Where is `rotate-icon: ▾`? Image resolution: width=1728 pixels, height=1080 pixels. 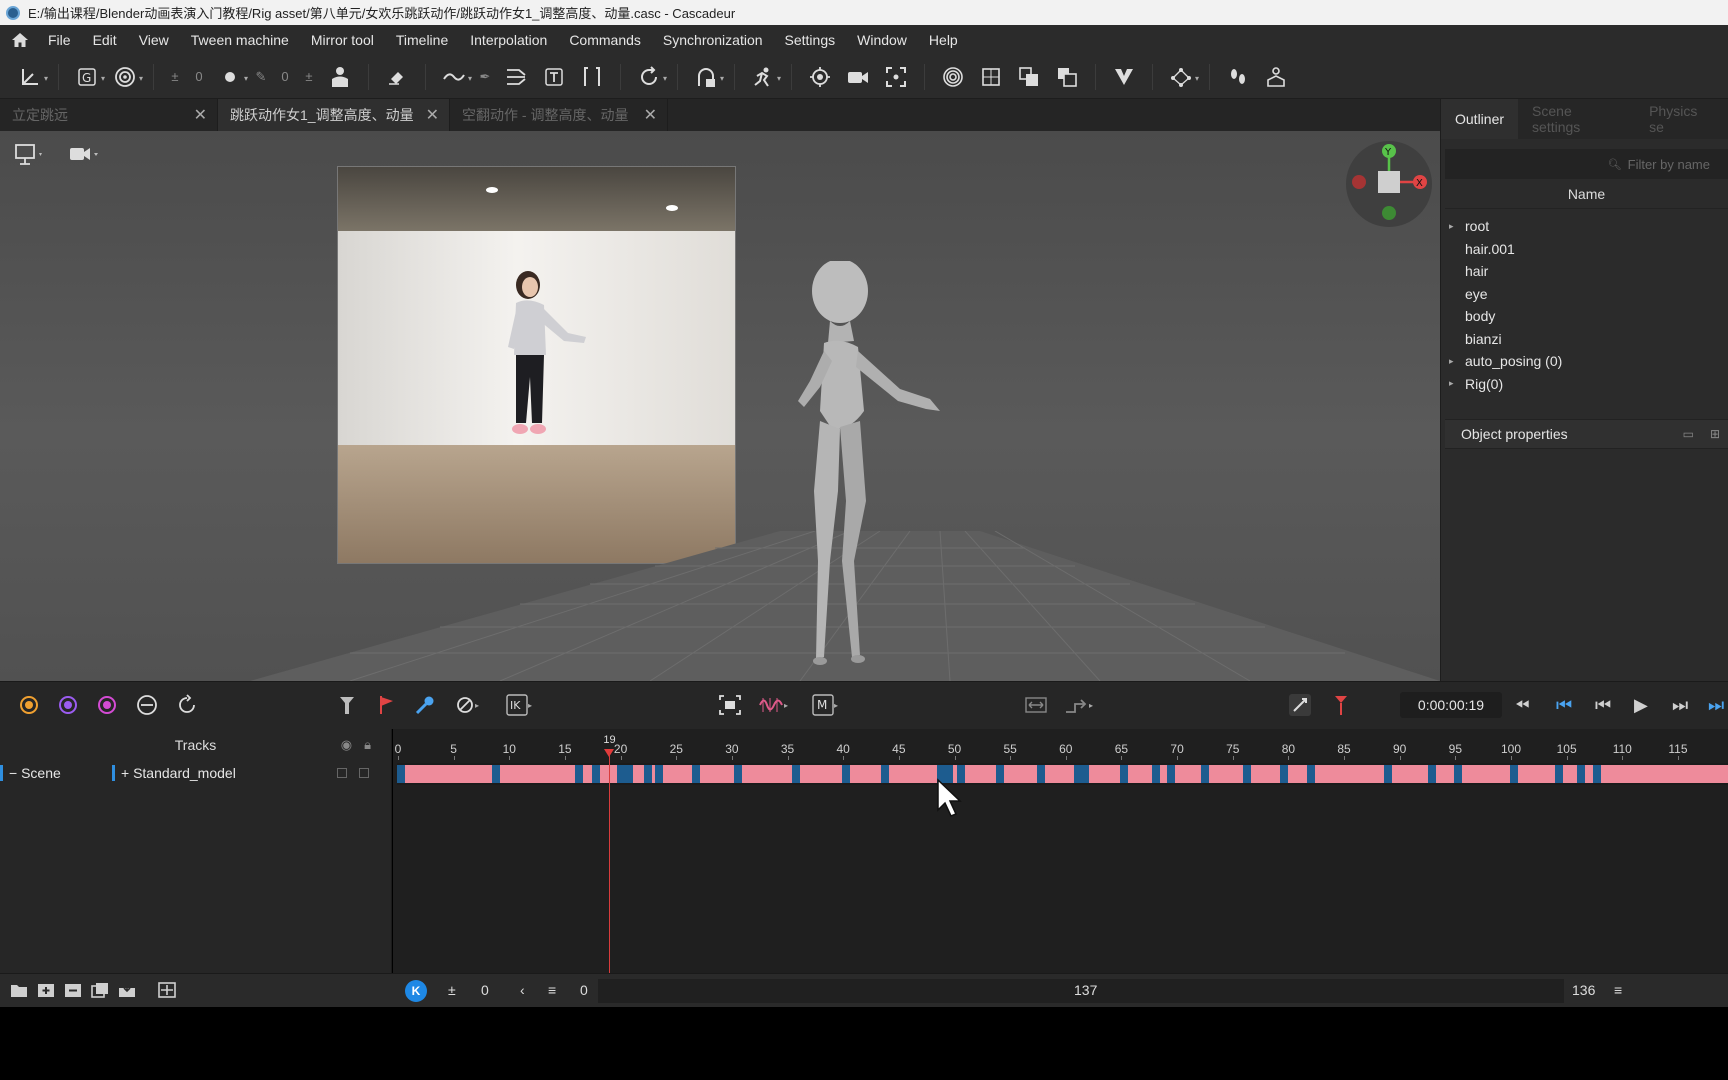
rotate-icon: ▾ is located at coordinates (650, 77).